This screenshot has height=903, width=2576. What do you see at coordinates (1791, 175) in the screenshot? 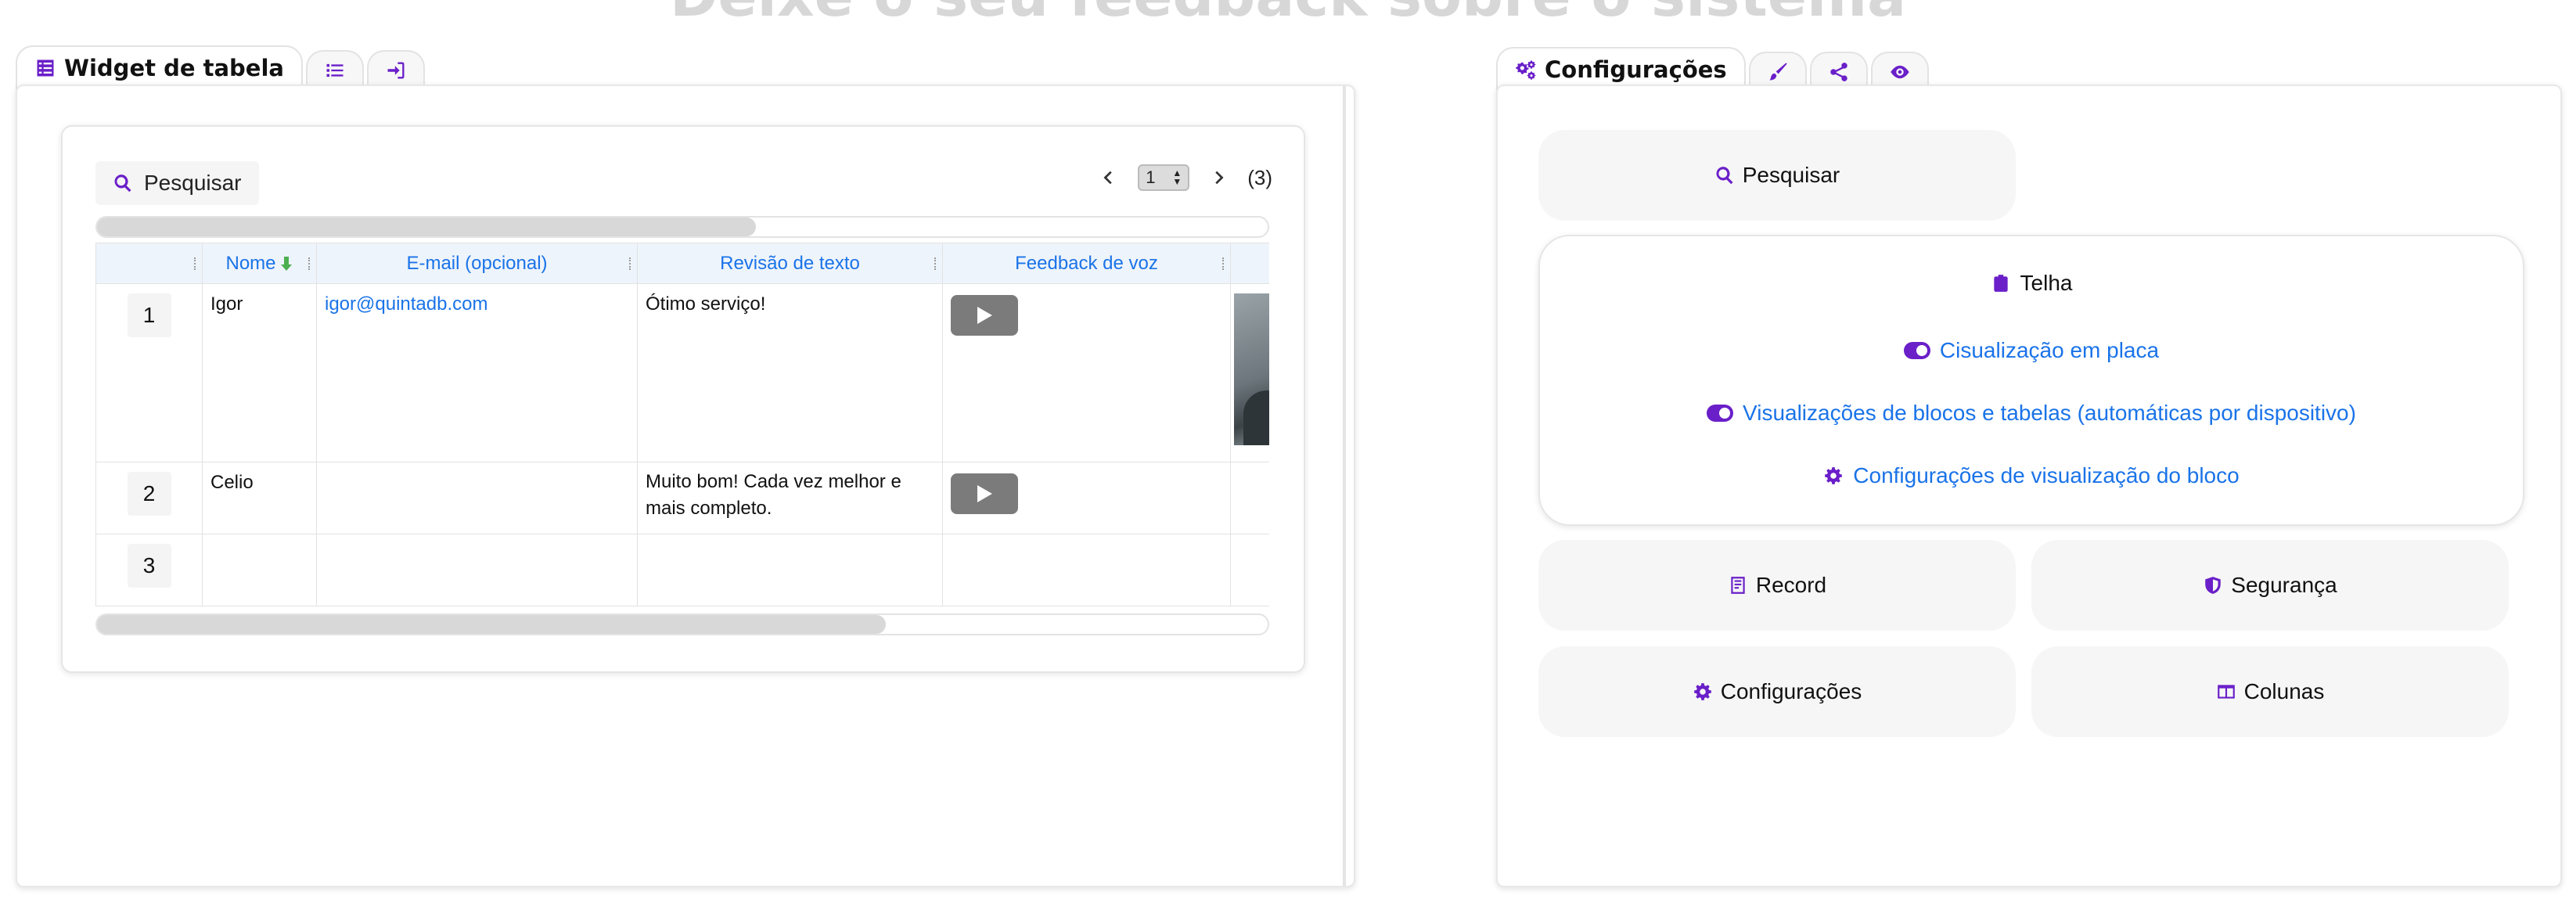
I see `settings-search-label: Pesquisar` at bounding box center [1791, 175].